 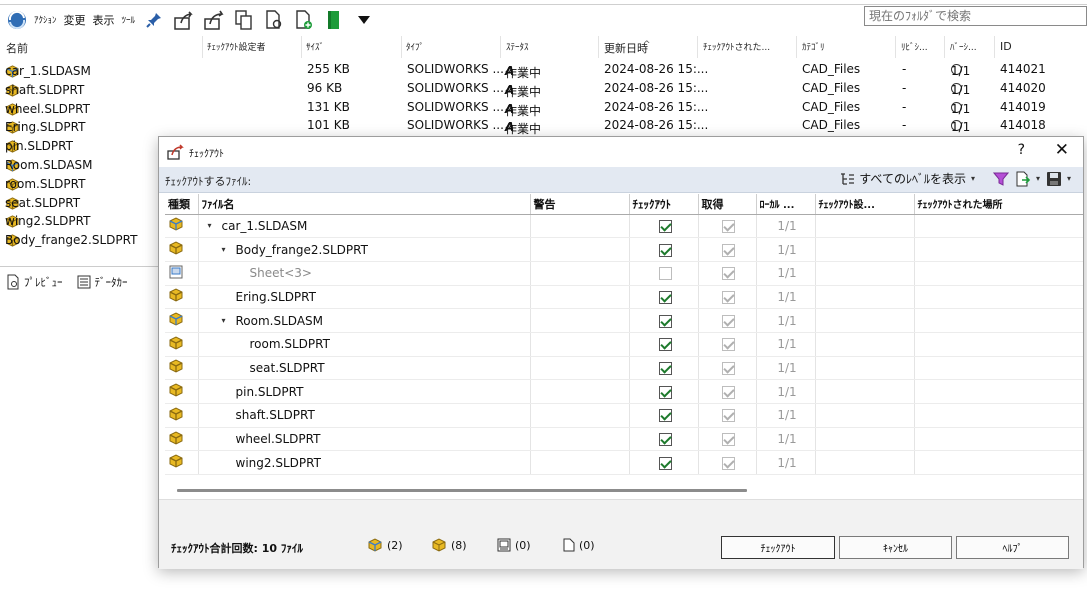 What do you see at coordinates (415, 46) in the screenshot?
I see `col-type: ﾀｲﾌﾟ` at bounding box center [415, 46].